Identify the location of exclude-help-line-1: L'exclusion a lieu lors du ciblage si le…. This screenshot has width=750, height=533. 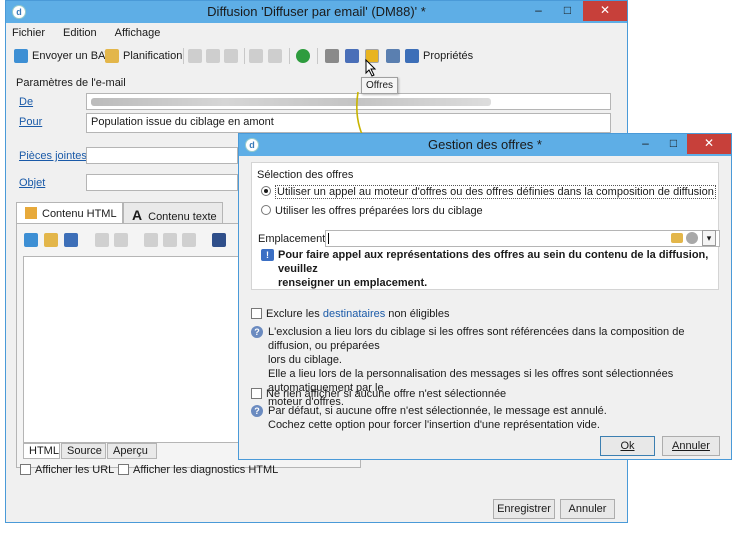
(476, 339).